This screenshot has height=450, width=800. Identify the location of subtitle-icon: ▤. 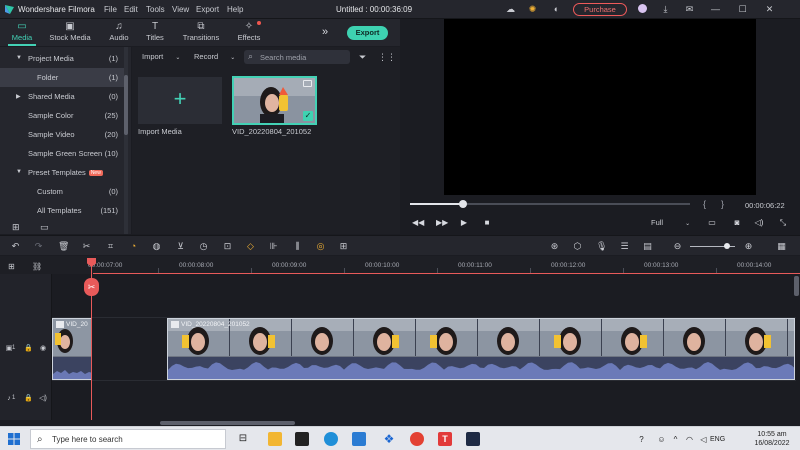
(647, 246).